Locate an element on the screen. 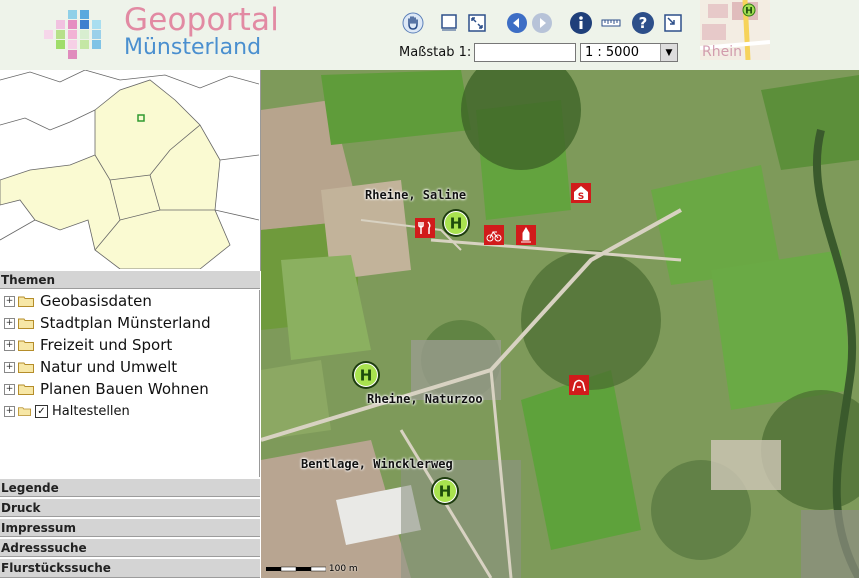 The height and width of the screenshot is (578, 859). tree-item-label: Geobasisdaten is located at coordinates (96, 301).